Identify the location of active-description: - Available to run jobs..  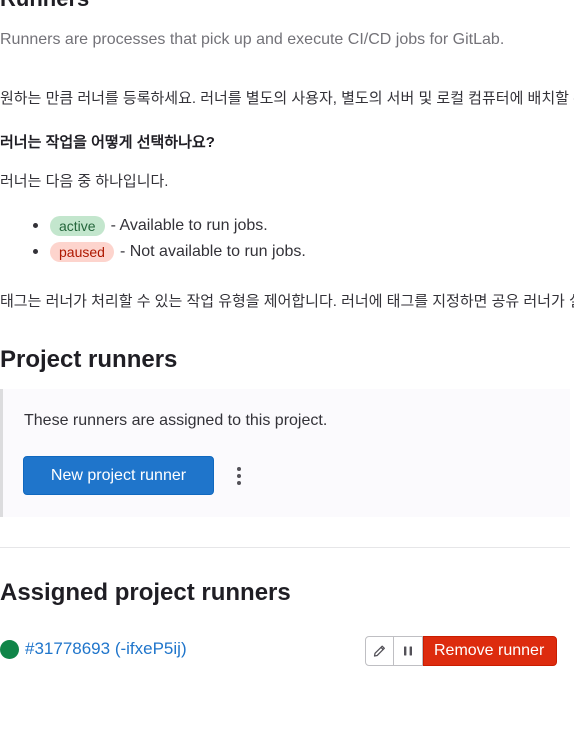
(189, 225).